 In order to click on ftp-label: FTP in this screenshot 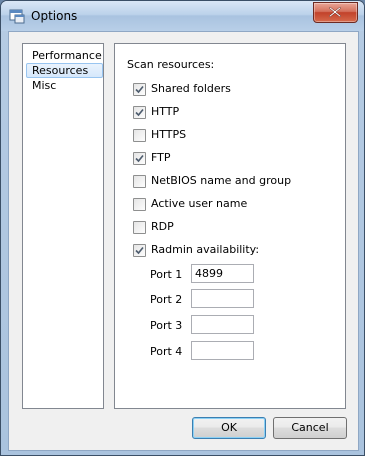, I will do `click(161, 157)`.